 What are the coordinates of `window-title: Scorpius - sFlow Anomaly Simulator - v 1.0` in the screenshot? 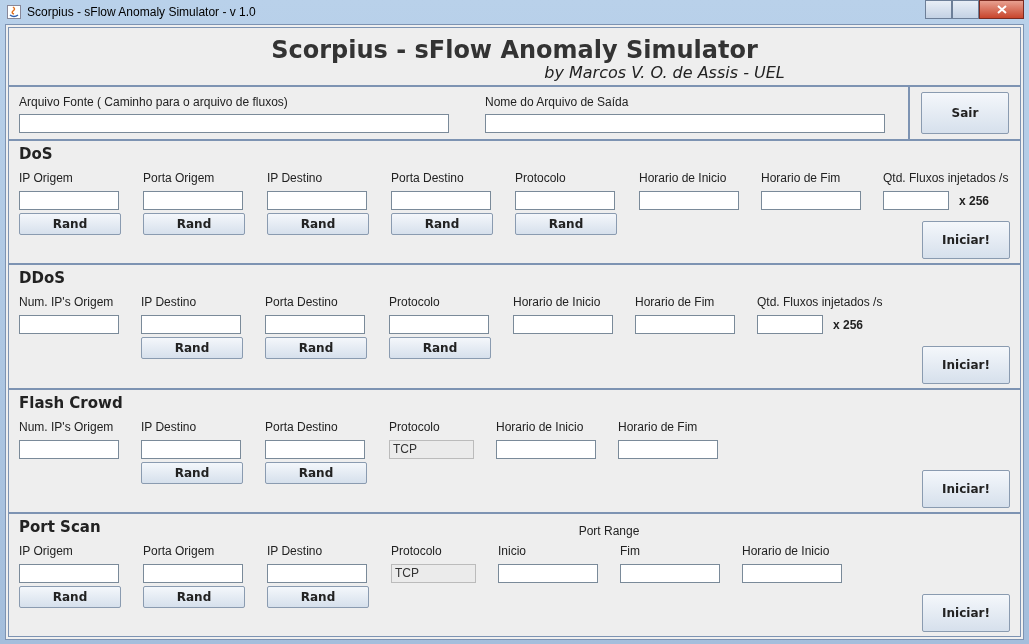 It's located at (141, 12).